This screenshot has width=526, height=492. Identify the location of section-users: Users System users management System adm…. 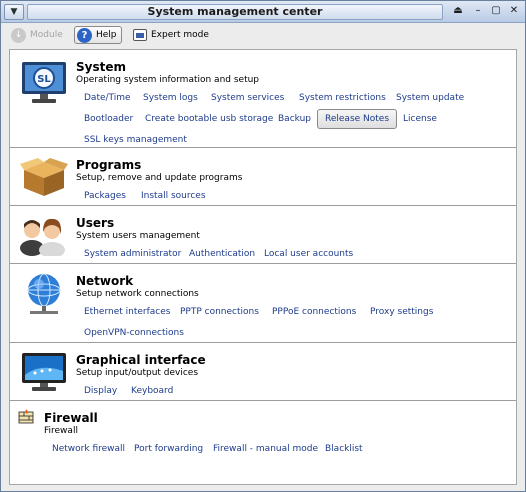
(263, 235).